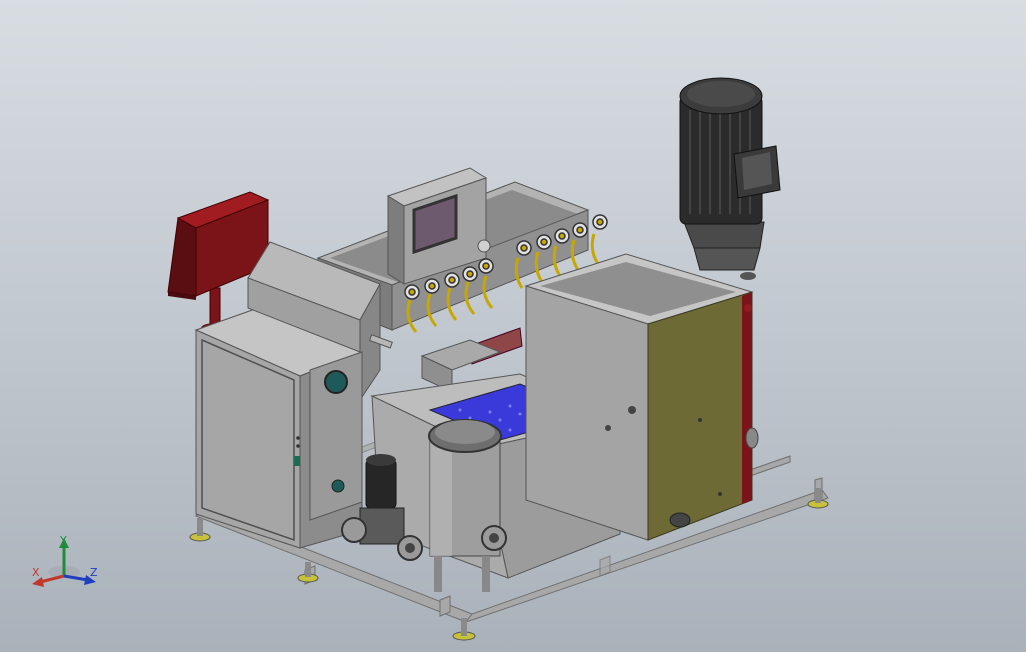 The image size is (1026, 652). What do you see at coordinates (63, 540) in the screenshot?
I see `triad-y-label: Y` at bounding box center [63, 540].